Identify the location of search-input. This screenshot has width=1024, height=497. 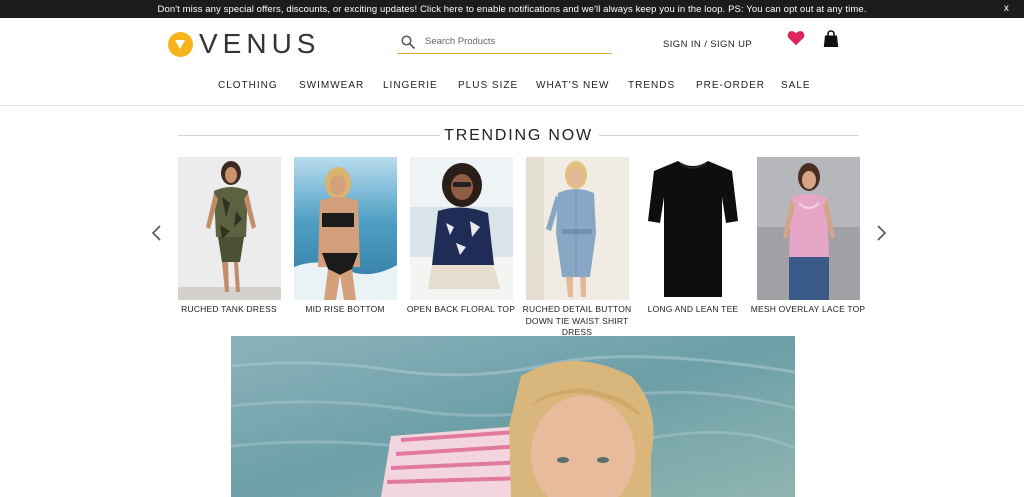
(515, 41).